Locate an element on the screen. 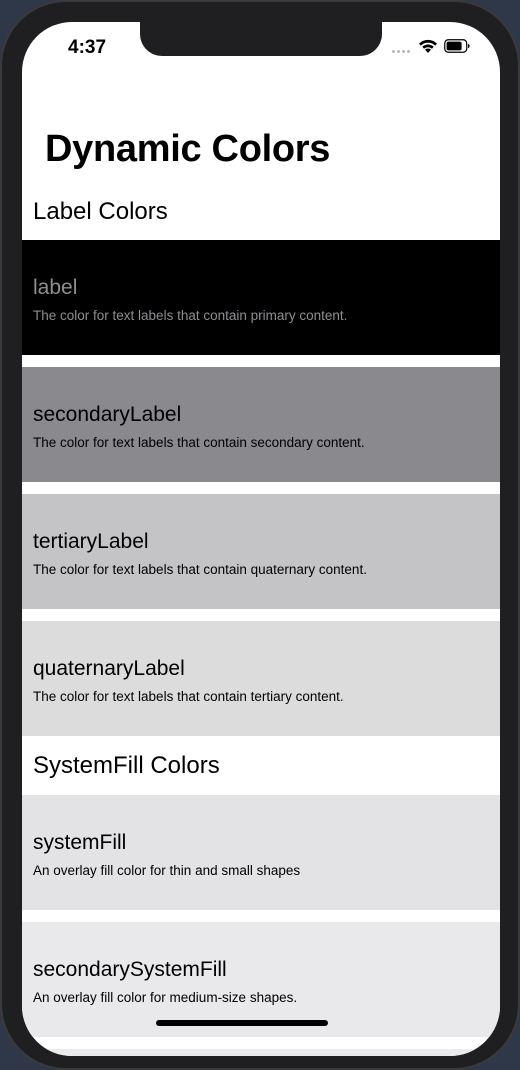  row-title: label is located at coordinates (55, 287).